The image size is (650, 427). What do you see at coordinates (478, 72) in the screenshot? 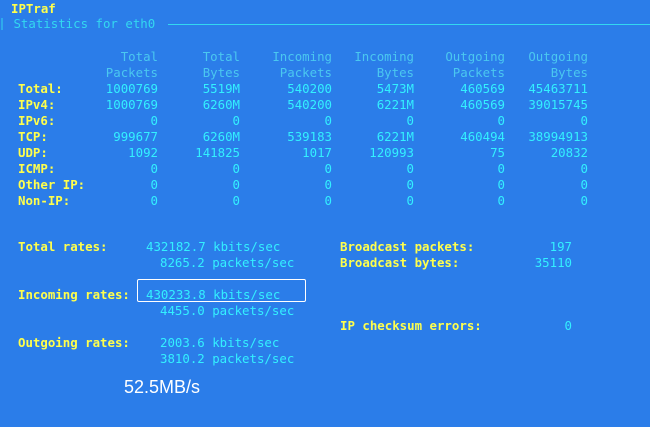
I see `column-header-5-bottom: Packets` at bounding box center [478, 72].